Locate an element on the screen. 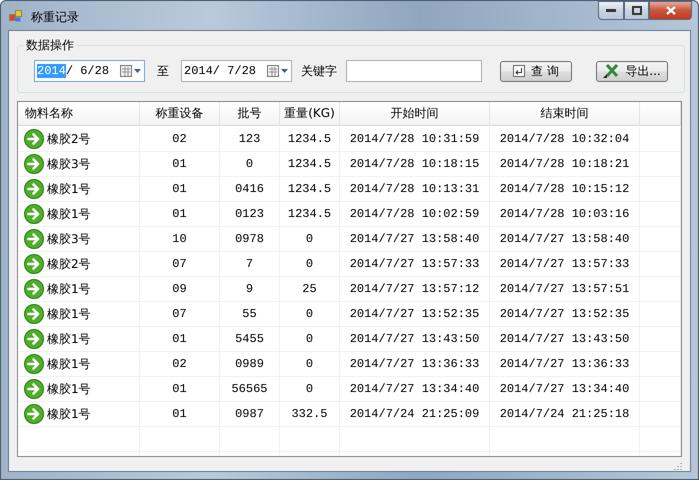 The image size is (699, 480). keyword-label: 关键字 is located at coordinates (319, 71).